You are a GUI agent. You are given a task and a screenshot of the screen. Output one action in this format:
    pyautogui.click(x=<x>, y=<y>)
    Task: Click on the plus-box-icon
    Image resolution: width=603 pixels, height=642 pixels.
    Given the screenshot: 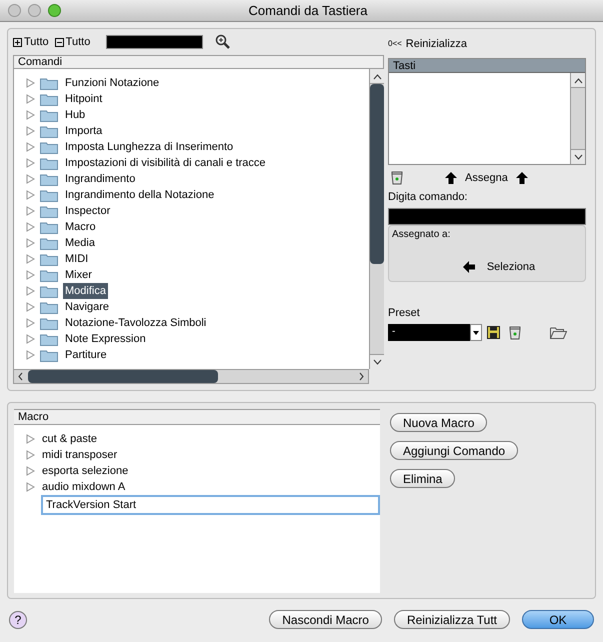 What is the action you would take?
    pyautogui.click(x=17, y=42)
    